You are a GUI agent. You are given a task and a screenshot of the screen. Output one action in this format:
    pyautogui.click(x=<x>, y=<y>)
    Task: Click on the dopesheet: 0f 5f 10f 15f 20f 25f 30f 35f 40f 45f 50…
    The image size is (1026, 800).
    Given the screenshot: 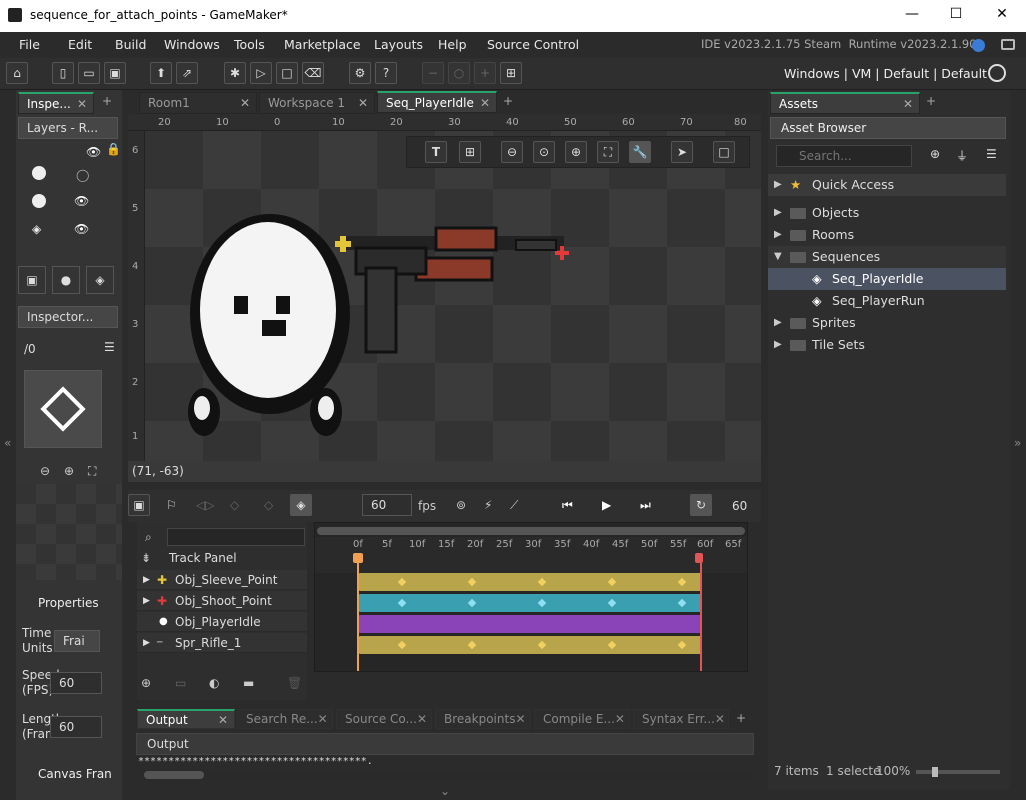 What is the action you would take?
    pyautogui.click(x=531, y=597)
    